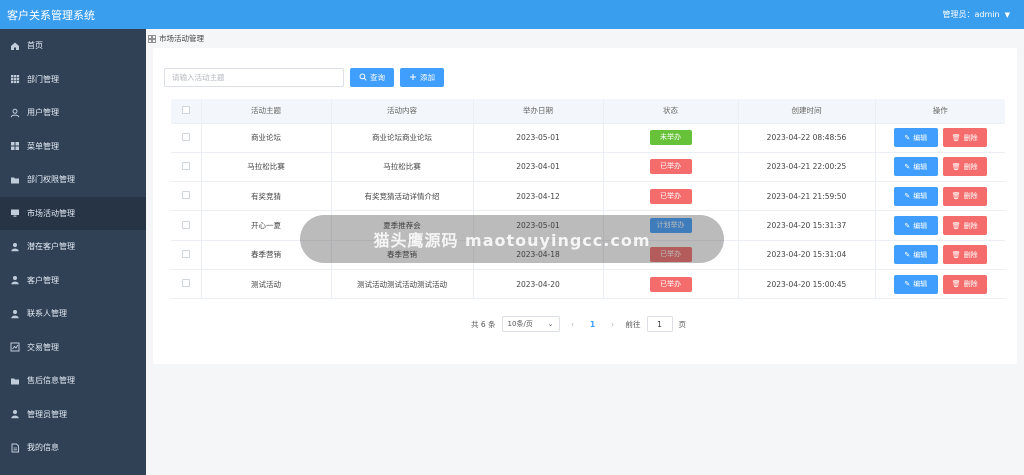  I want to click on sidebar-item-my-info: 我的信息, so click(73, 448).